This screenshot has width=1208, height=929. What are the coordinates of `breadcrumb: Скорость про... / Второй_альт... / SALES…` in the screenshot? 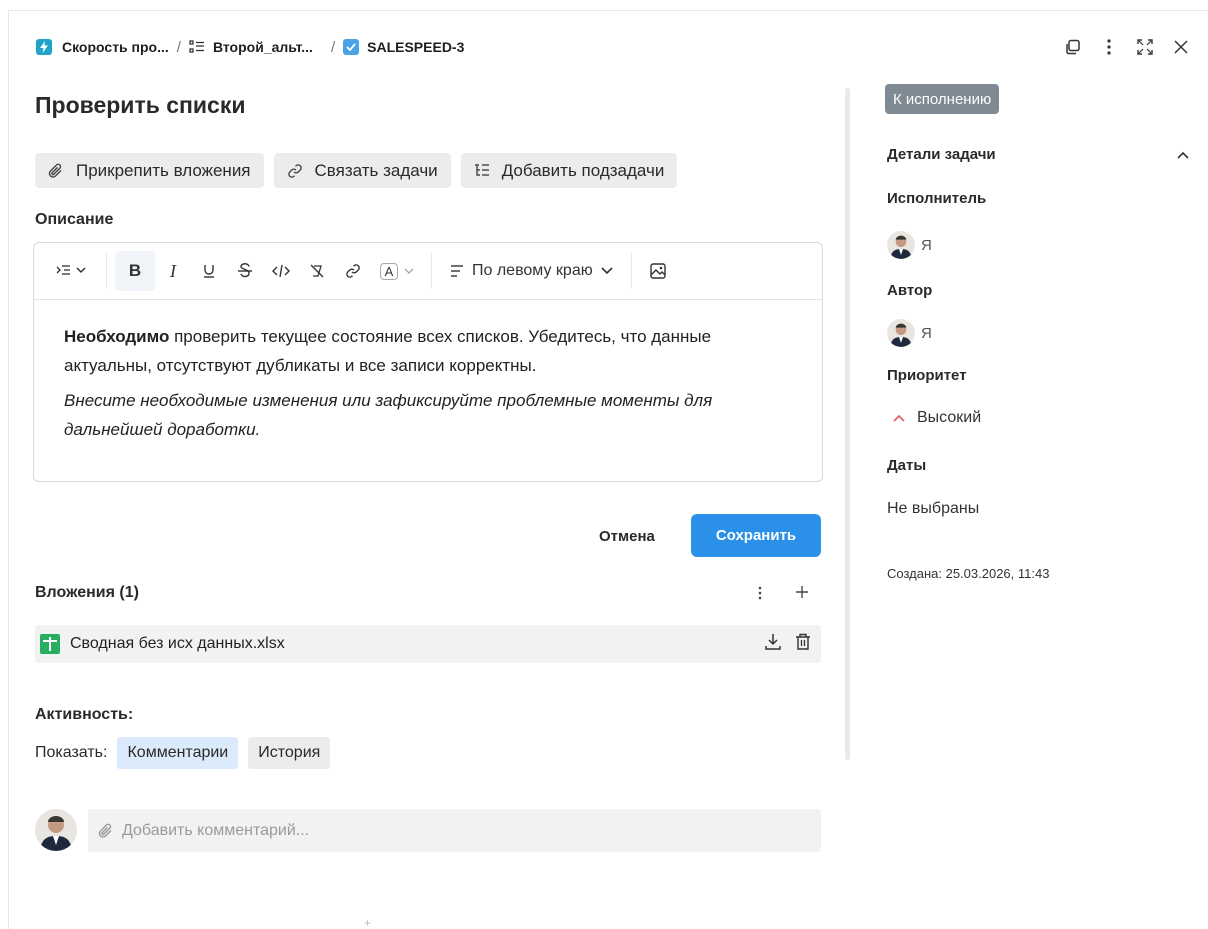 It's located at (250, 47).